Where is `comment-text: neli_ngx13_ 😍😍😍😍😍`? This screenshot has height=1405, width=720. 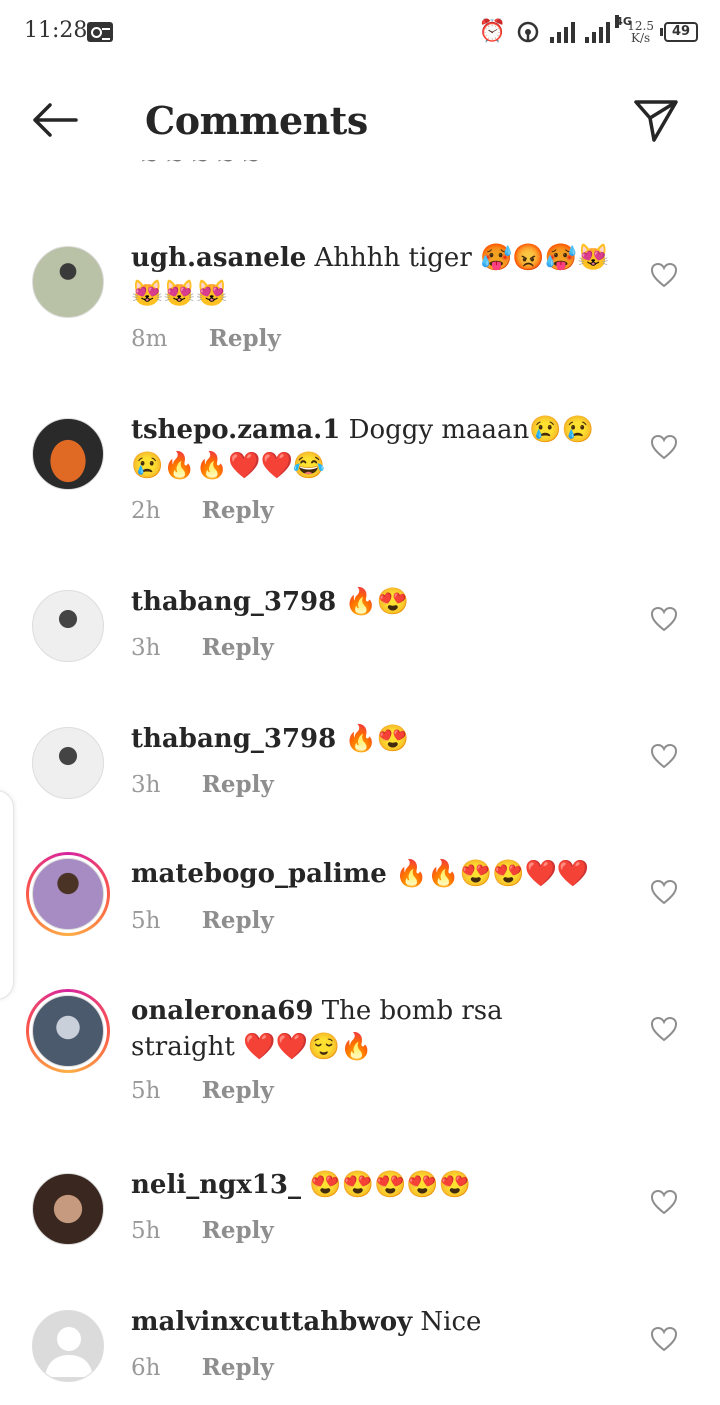
comment-text: neli_ngx13_ 😍😍😍😍😍 is located at coordinates (371, 1185).